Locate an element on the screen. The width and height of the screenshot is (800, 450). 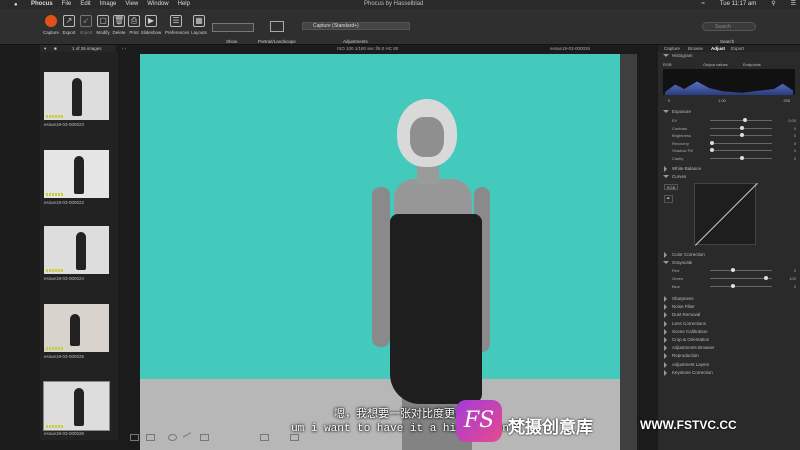
histogram-gamma: 1.00 is located at coordinates (722, 100).